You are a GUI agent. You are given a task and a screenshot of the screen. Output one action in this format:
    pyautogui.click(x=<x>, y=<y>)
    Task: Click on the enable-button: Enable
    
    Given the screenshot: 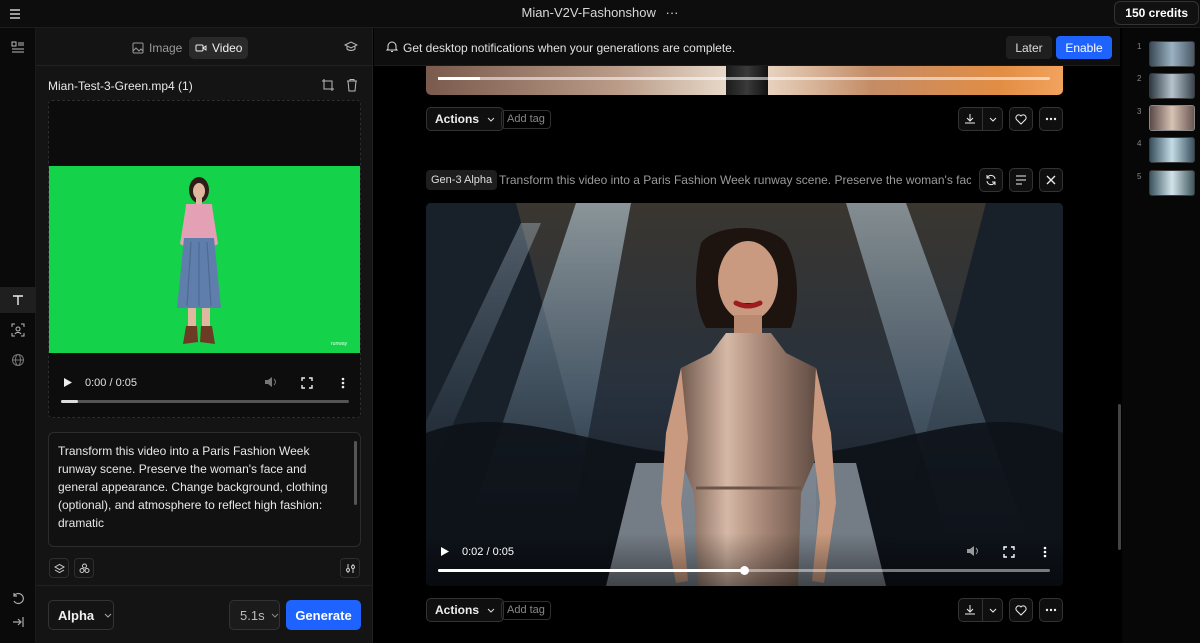 What is the action you would take?
    pyautogui.click(x=1084, y=47)
    